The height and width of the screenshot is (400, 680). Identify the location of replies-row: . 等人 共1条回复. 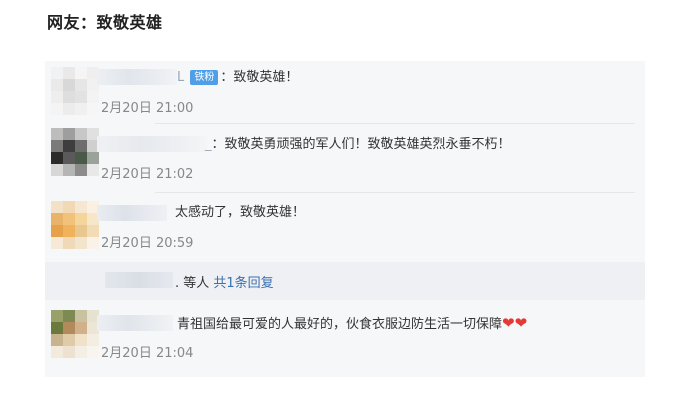
(345, 281).